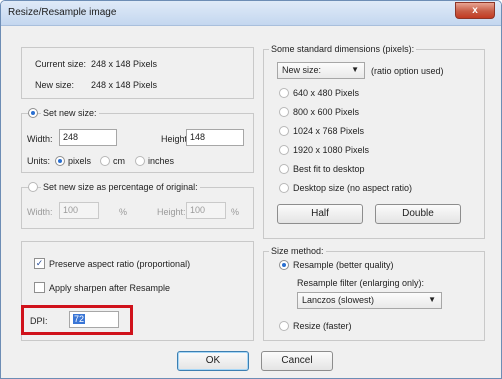 The width and height of the screenshot is (502, 379). Describe the element at coordinates (120, 187) in the screenshot. I see `percentage-label: Set new size as percentage of original:` at that location.